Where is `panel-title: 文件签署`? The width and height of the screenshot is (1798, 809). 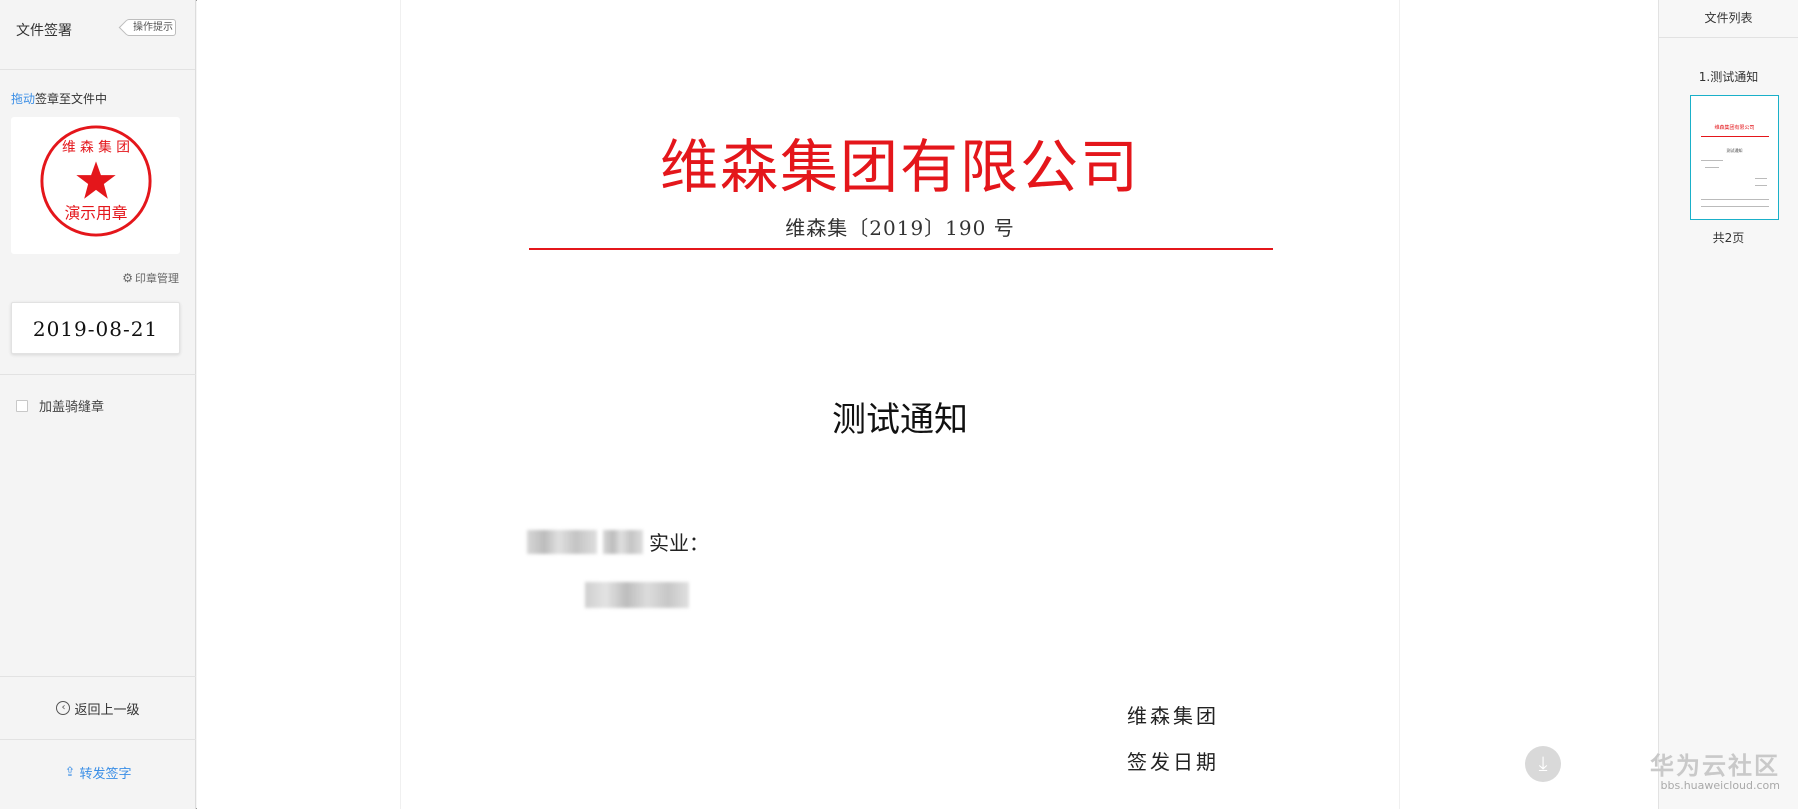 panel-title: 文件签署 is located at coordinates (44, 31).